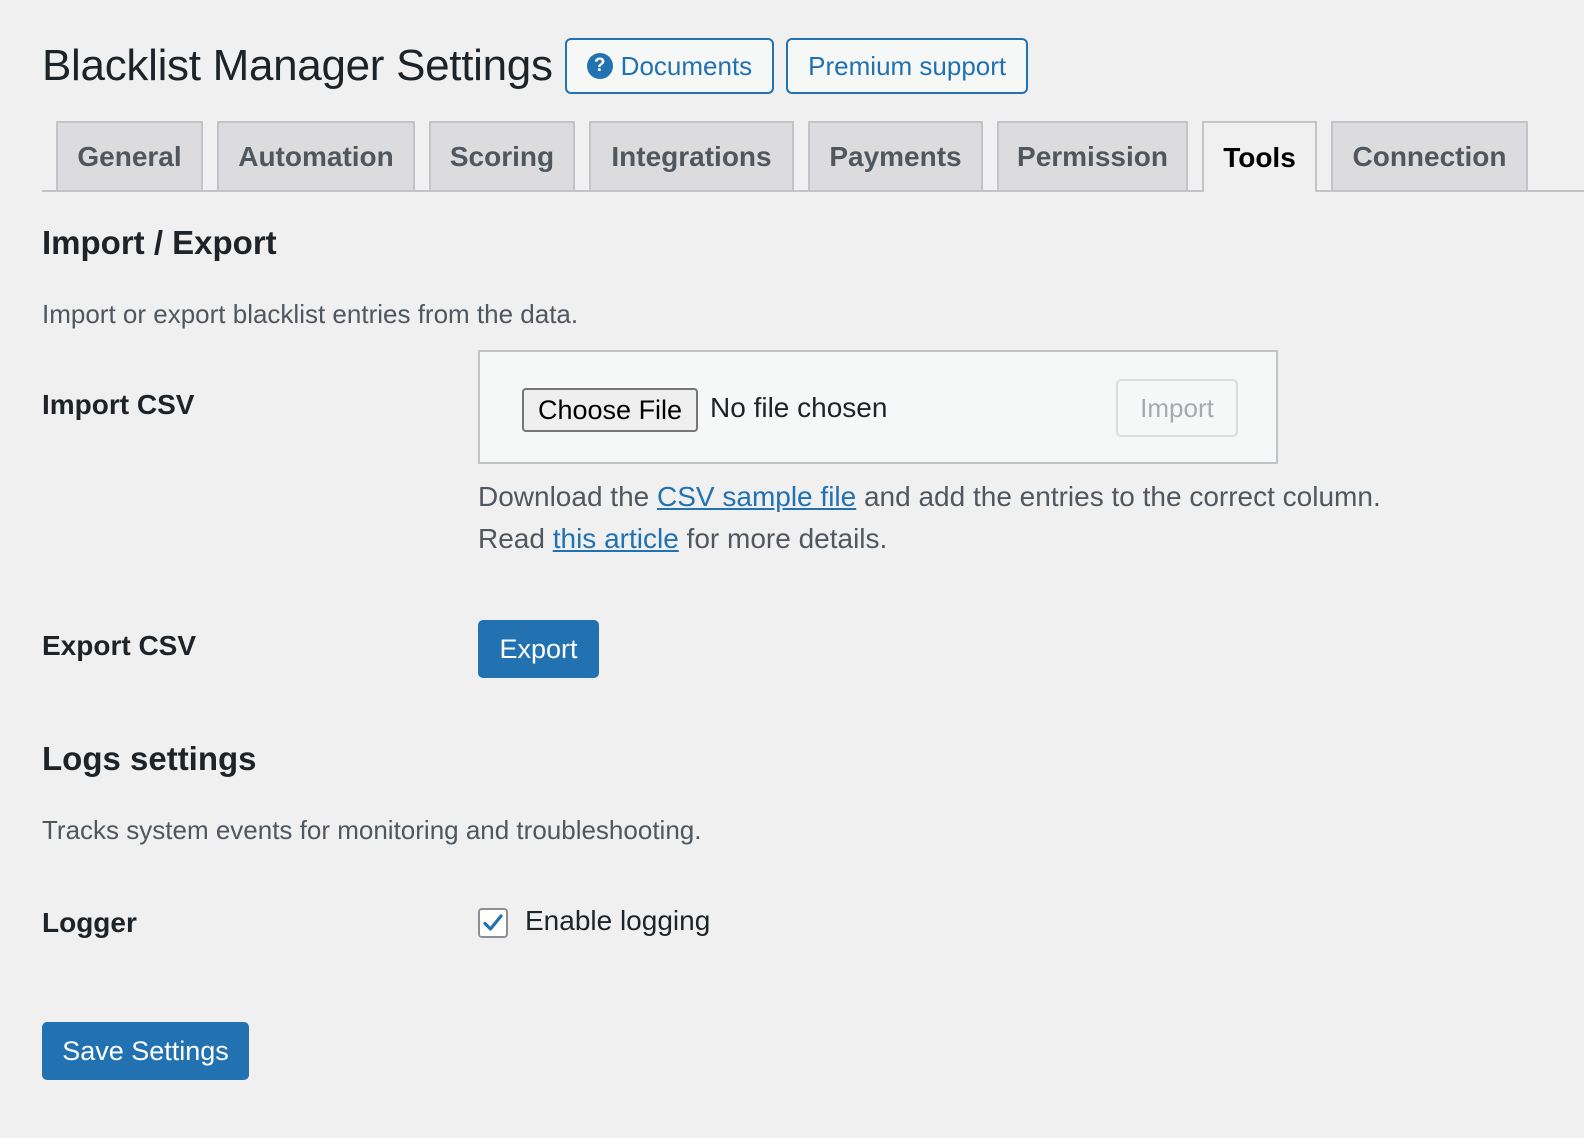  What do you see at coordinates (1092, 155) in the screenshot?
I see `tab-permission: Permission` at bounding box center [1092, 155].